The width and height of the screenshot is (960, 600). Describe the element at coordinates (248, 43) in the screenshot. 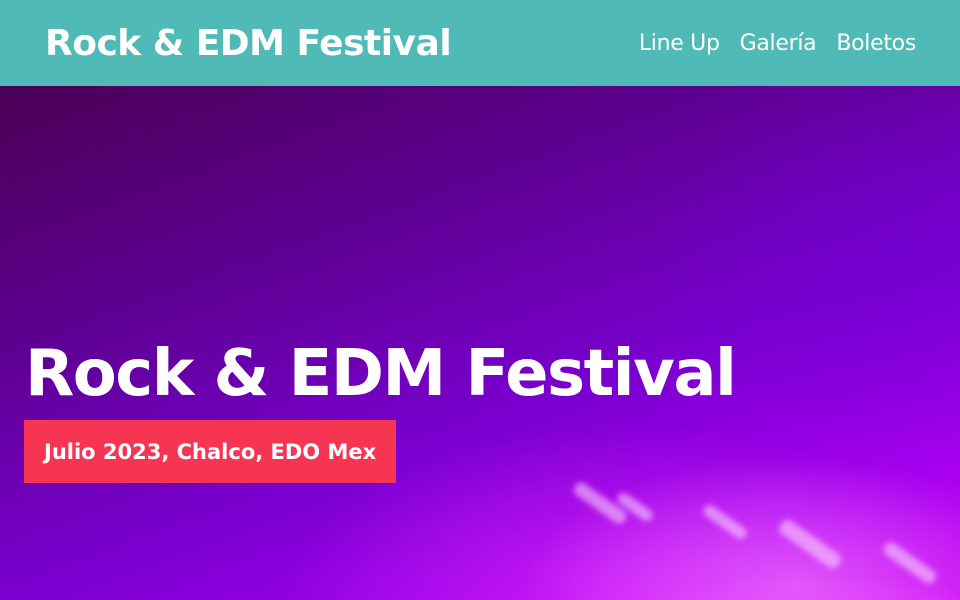

I see `site-logo: Rock & EDM Festival` at that location.